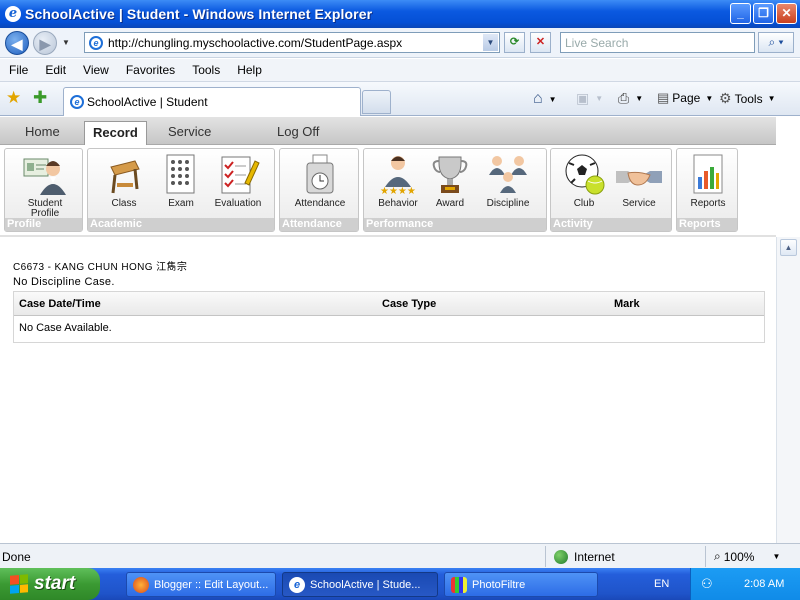  I want to click on ie-logo-icon: e, so click(13, 14).